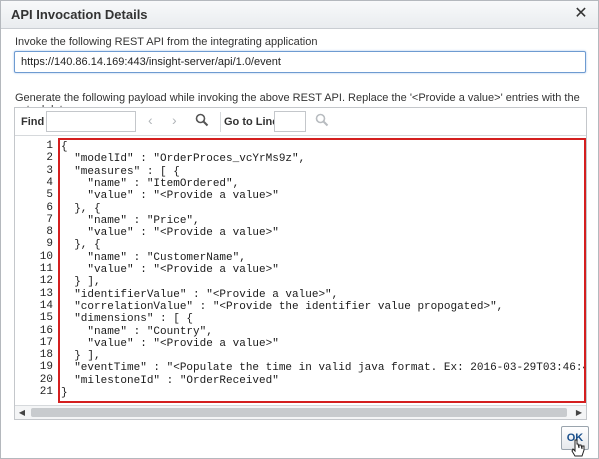  What do you see at coordinates (49, 232) in the screenshot?
I see `line-number: 8` at bounding box center [49, 232].